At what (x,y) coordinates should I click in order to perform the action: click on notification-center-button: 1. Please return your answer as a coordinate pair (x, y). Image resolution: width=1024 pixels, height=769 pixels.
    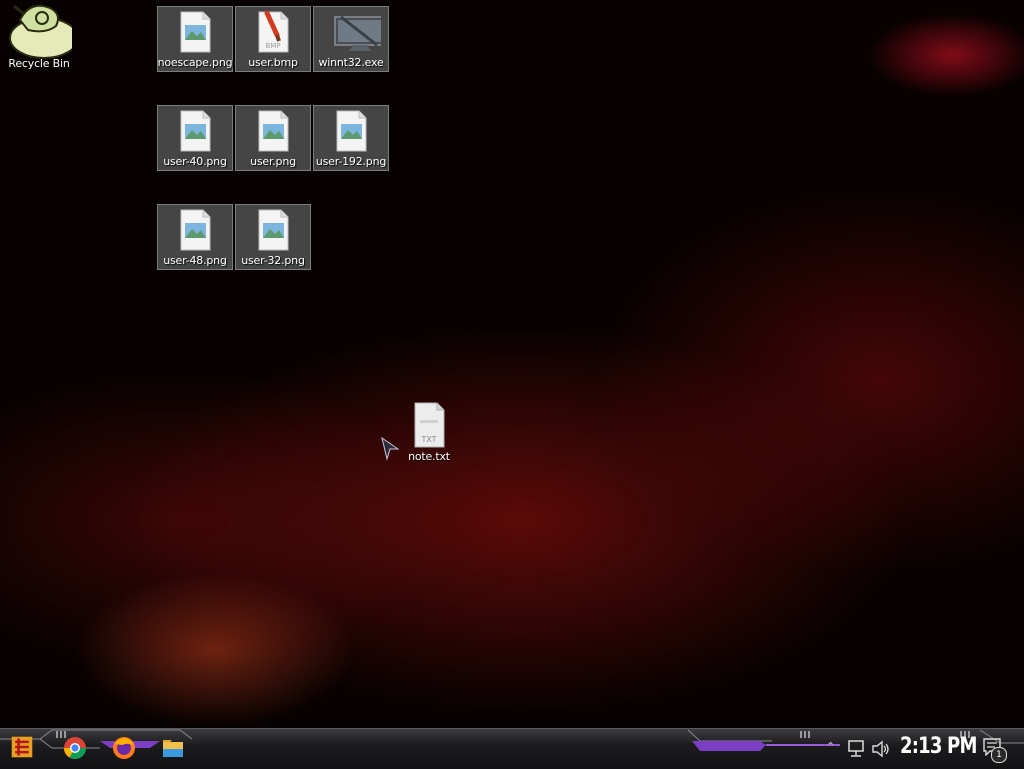
    Looking at the image, I should click on (995, 750).